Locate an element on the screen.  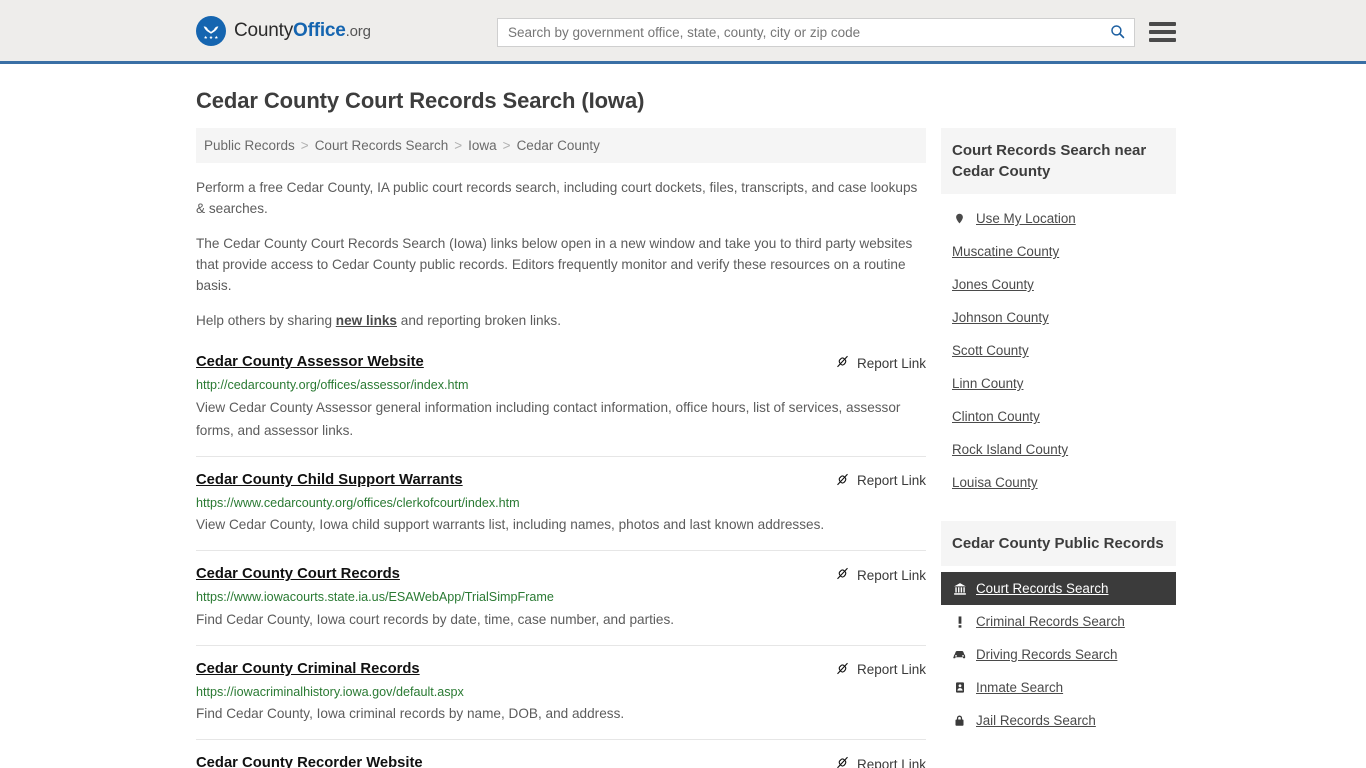
nearby-counties-heading: Court Records Search near Cedar County is located at coordinates (1058, 161).